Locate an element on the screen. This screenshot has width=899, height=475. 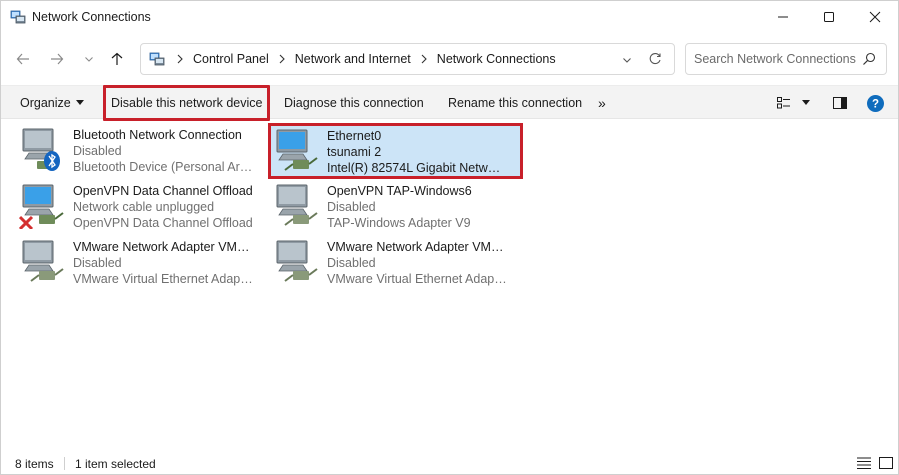
connection-name: Bluetooth Network Connection is located at coordinates (157, 135).